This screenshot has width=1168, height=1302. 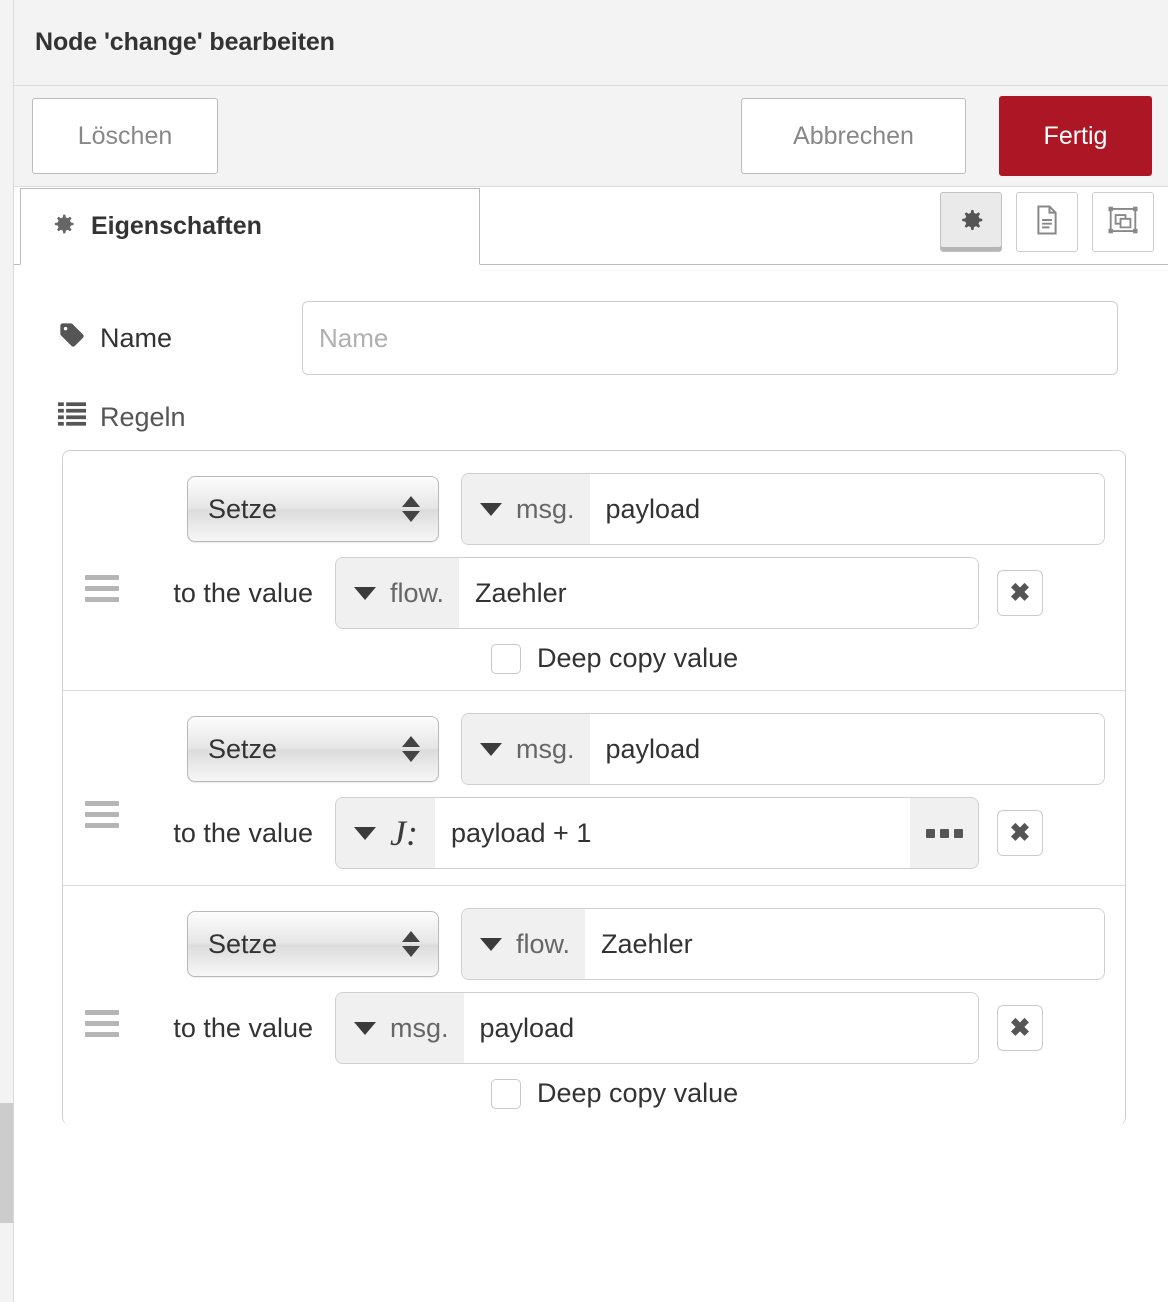 What do you see at coordinates (180, 338) in the screenshot?
I see `name-label-group: Name` at bounding box center [180, 338].